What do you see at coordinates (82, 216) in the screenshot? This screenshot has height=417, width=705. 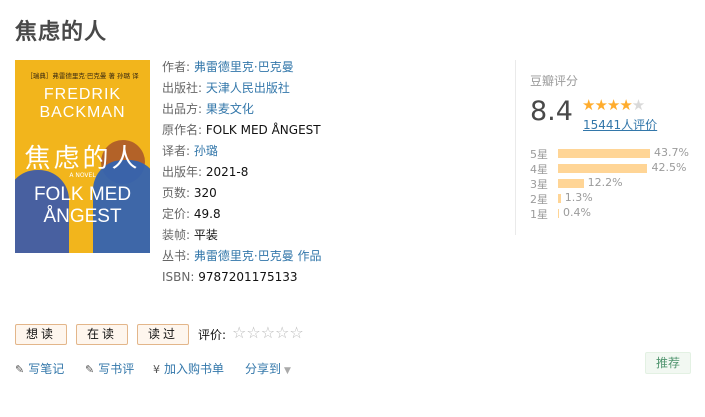 I see `cover-en-title-line2: ÅNGEST` at bounding box center [82, 216].